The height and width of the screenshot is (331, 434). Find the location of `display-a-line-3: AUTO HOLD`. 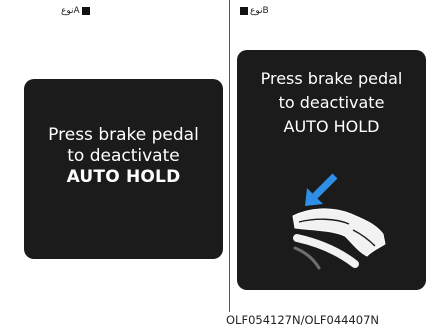

display-a-line-3: AUTO HOLD is located at coordinates (123, 177).